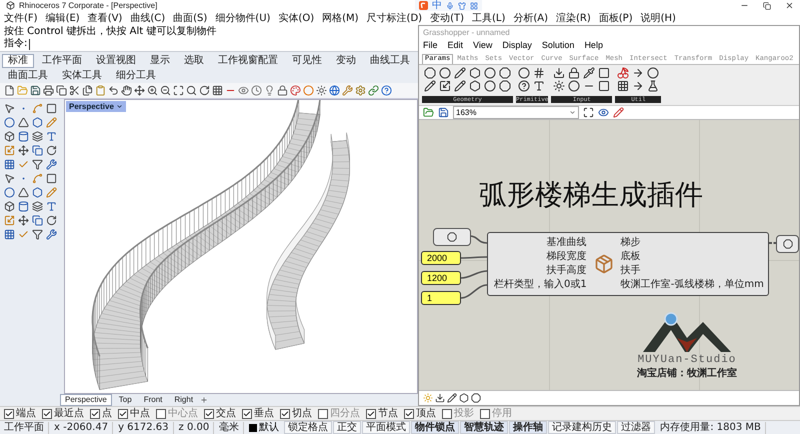 This screenshot has width=800, height=434. What do you see at coordinates (628, 264) in the screenshot?
I see `component-node: 基准曲线 梯段宽度 扶手高度 栏杆类型，输入0或1 梯步 底板 扶手 牧渊工作室-弧线楼梯，单位mm` at bounding box center [628, 264].